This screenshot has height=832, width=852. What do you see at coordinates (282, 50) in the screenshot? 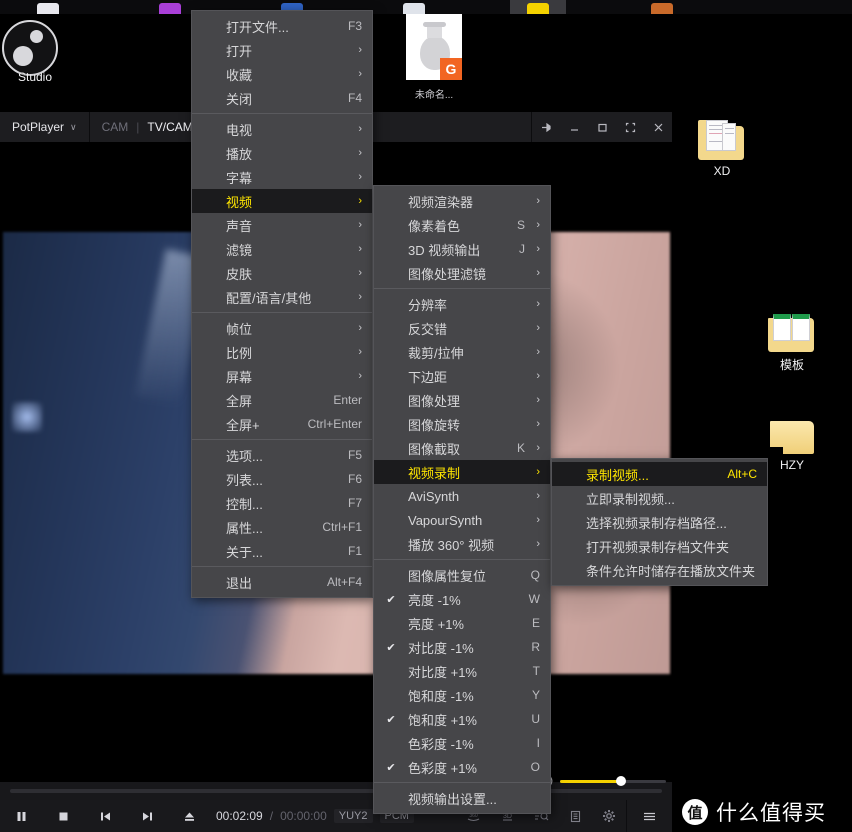
I see `main-menu-item-1: 打开 ›` at bounding box center [282, 50].